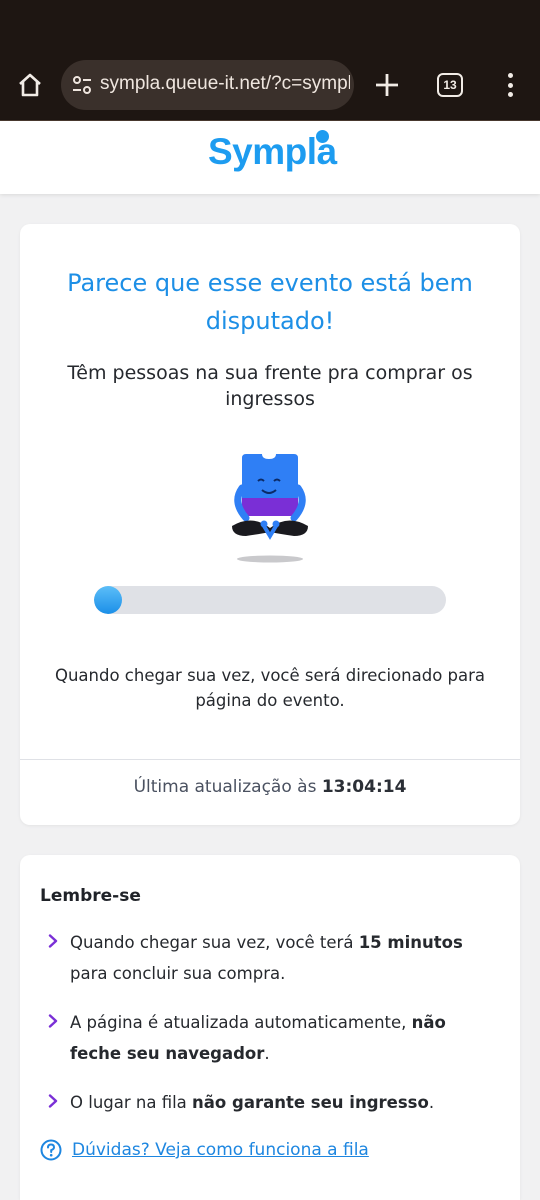 Image resolution: width=540 pixels, height=1200 pixels. I want to click on help-circle-icon, so click(51, 1150).